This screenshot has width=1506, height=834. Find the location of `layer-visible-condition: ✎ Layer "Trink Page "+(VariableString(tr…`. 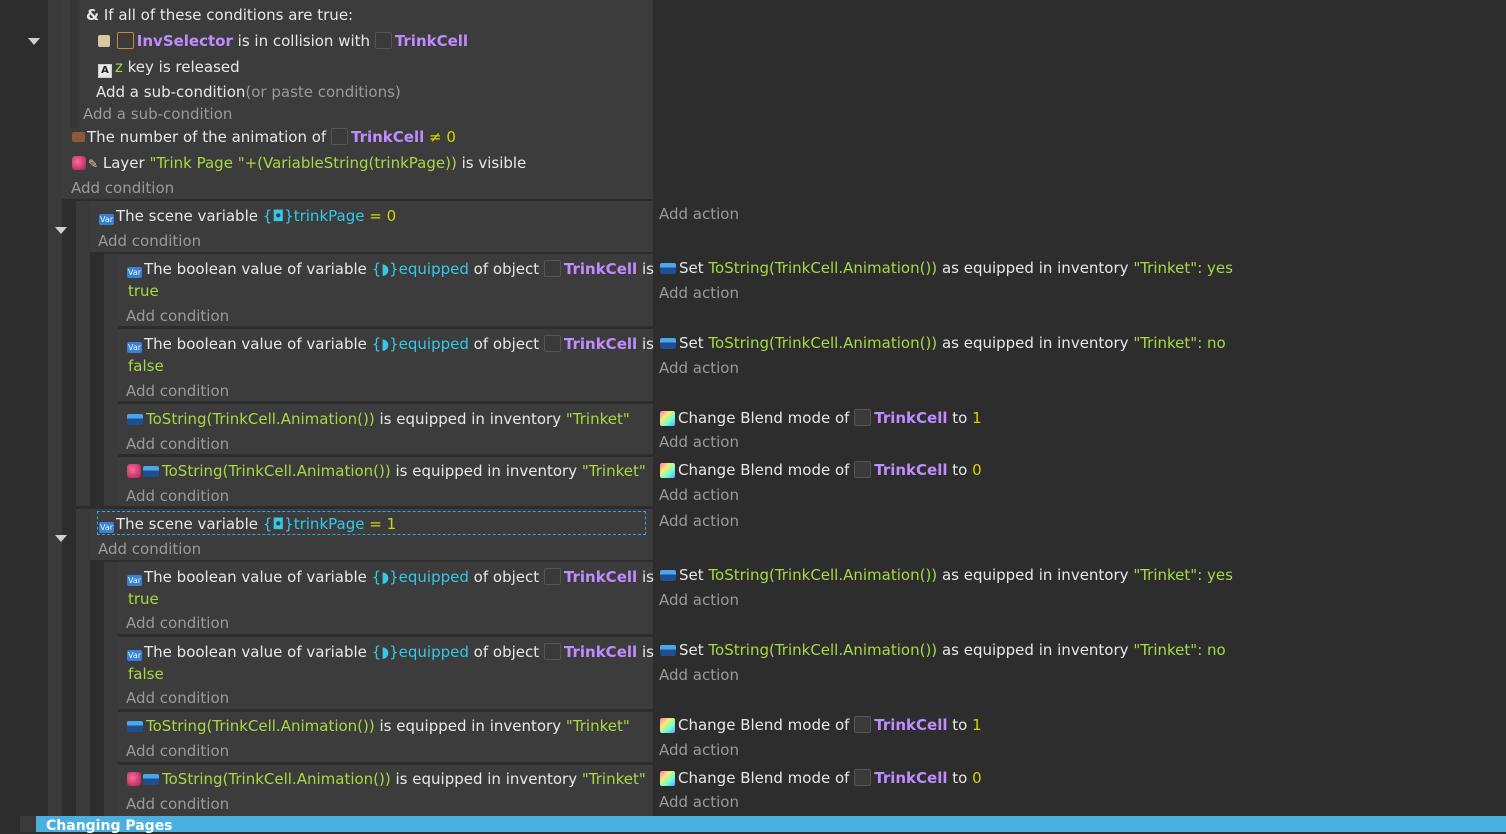

layer-visible-condition: ✎ Layer "Trink Page "+(VariableString(tr… is located at coordinates (299, 163).